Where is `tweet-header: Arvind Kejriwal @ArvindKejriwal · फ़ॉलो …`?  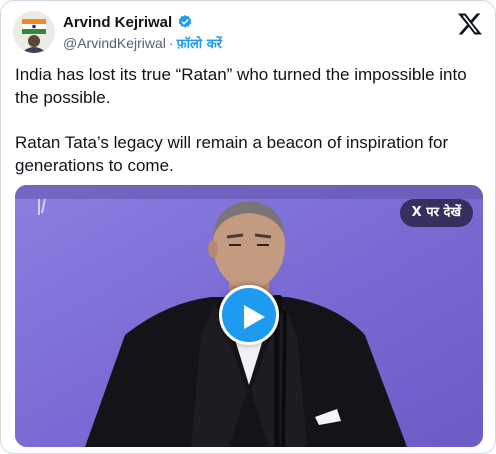 tweet-header: Arvind Kejriwal @ArvindKejriwal · फ़ॉलो … is located at coordinates (248, 33).